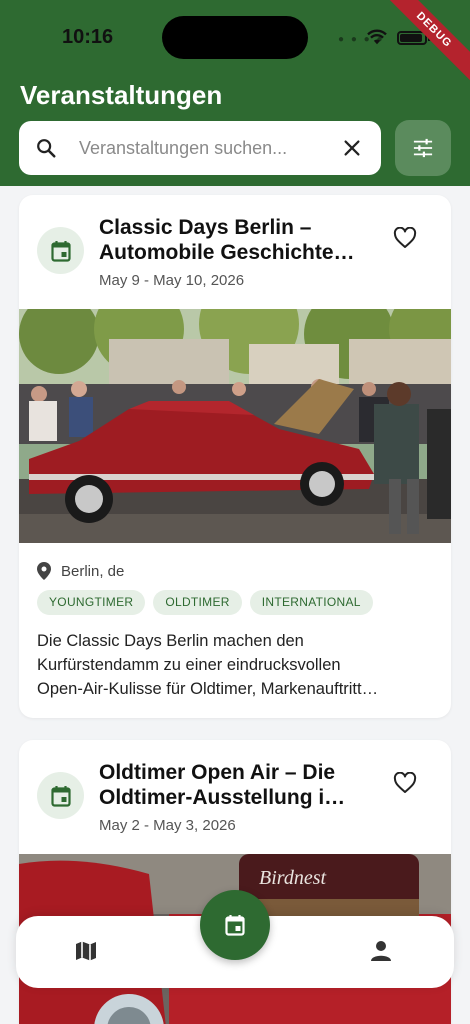 The width and height of the screenshot is (470, 1024). What do you see at coordinates (170, 641) in the screenshot?
I see `description-line: Die Classic Days Berlin machen den` at bounding box center [170, 641].